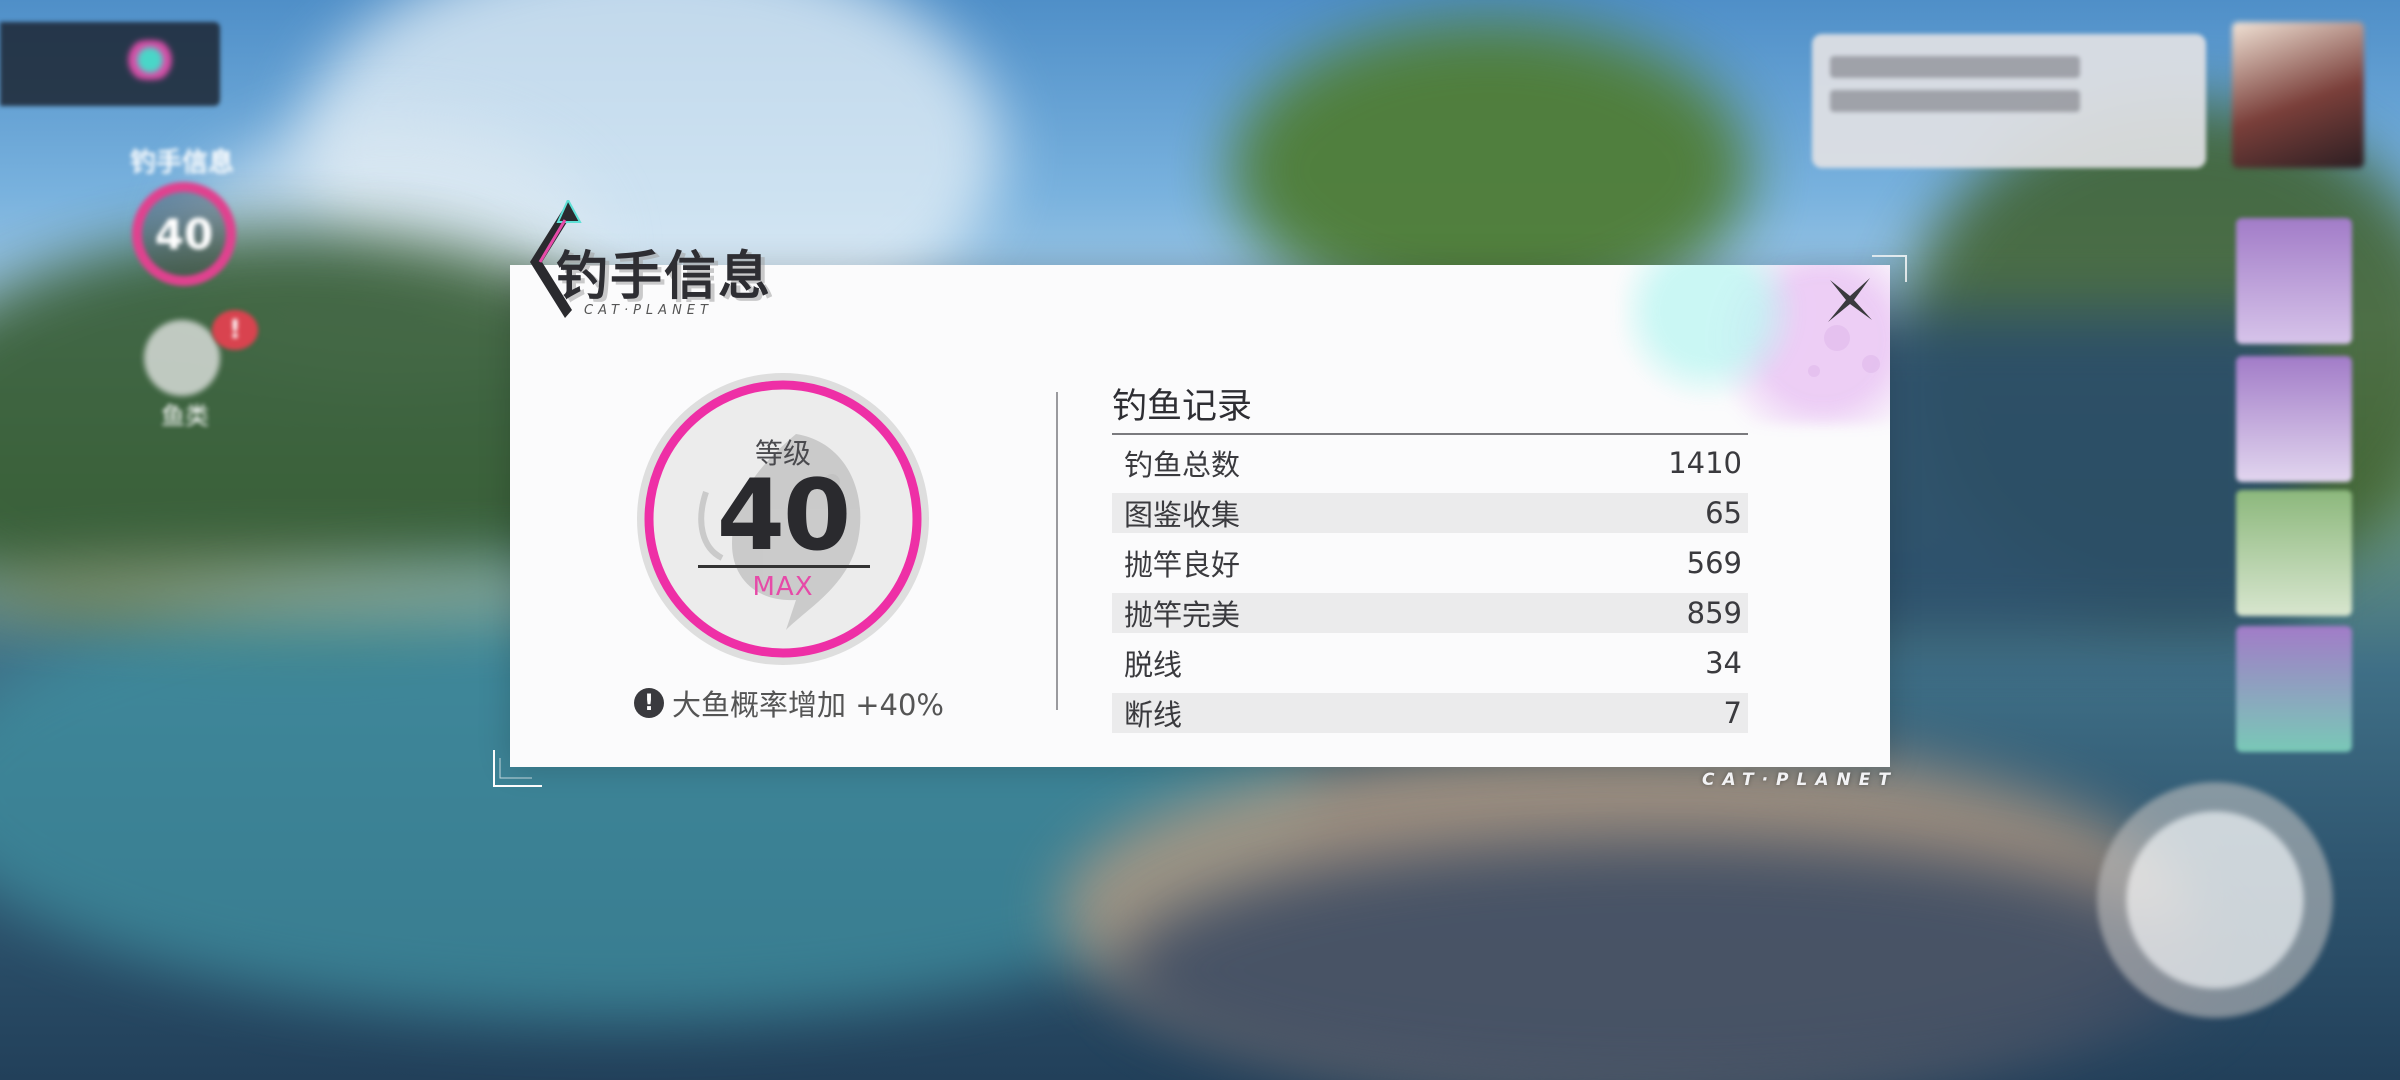 Image resolution: width=2400 pixels, height=1080 pixels. What do you see at coordinates (1153, 715) in the screenshot?
I see `record-label: 断线` at bounding box center [1153, 715].